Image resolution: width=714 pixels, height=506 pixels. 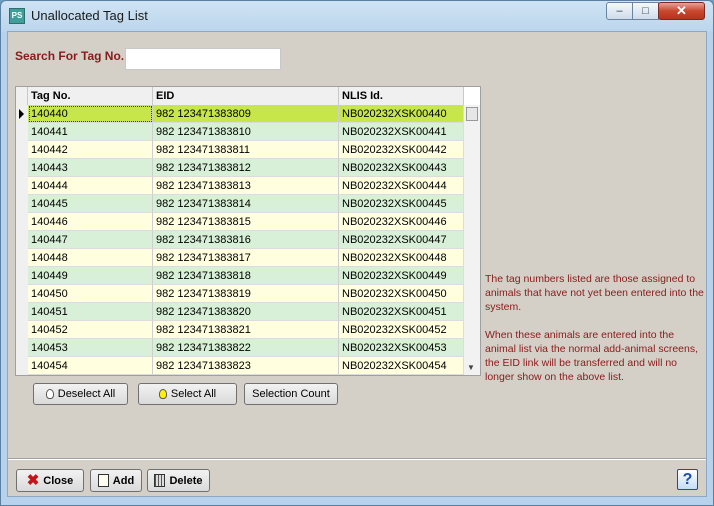 What do you see at coordinates (186, 480) in the screenshot?
I see `delete-label: Delete` at bounding box center [186, 480].